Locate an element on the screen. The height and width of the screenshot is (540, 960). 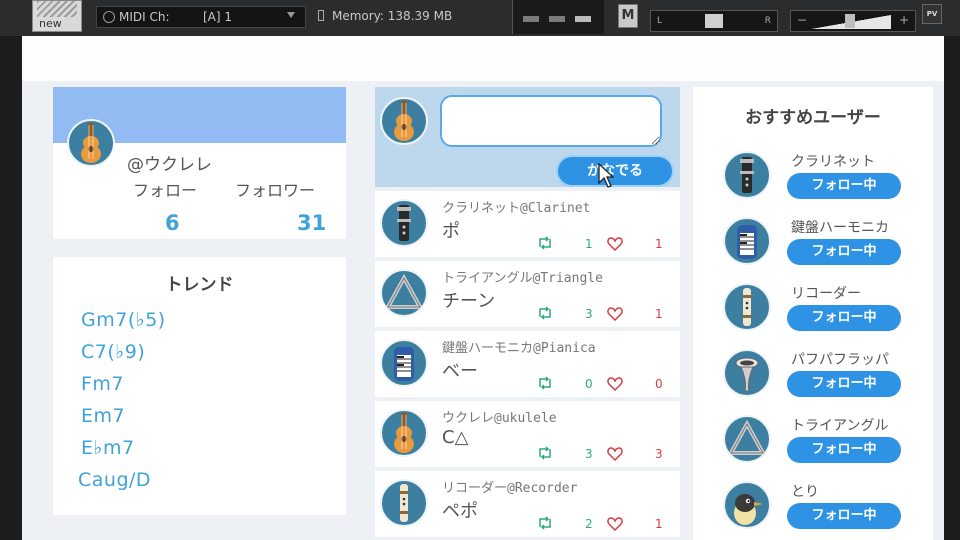
recommended-user-name: クラリネット is located at coordinates (833, 162).